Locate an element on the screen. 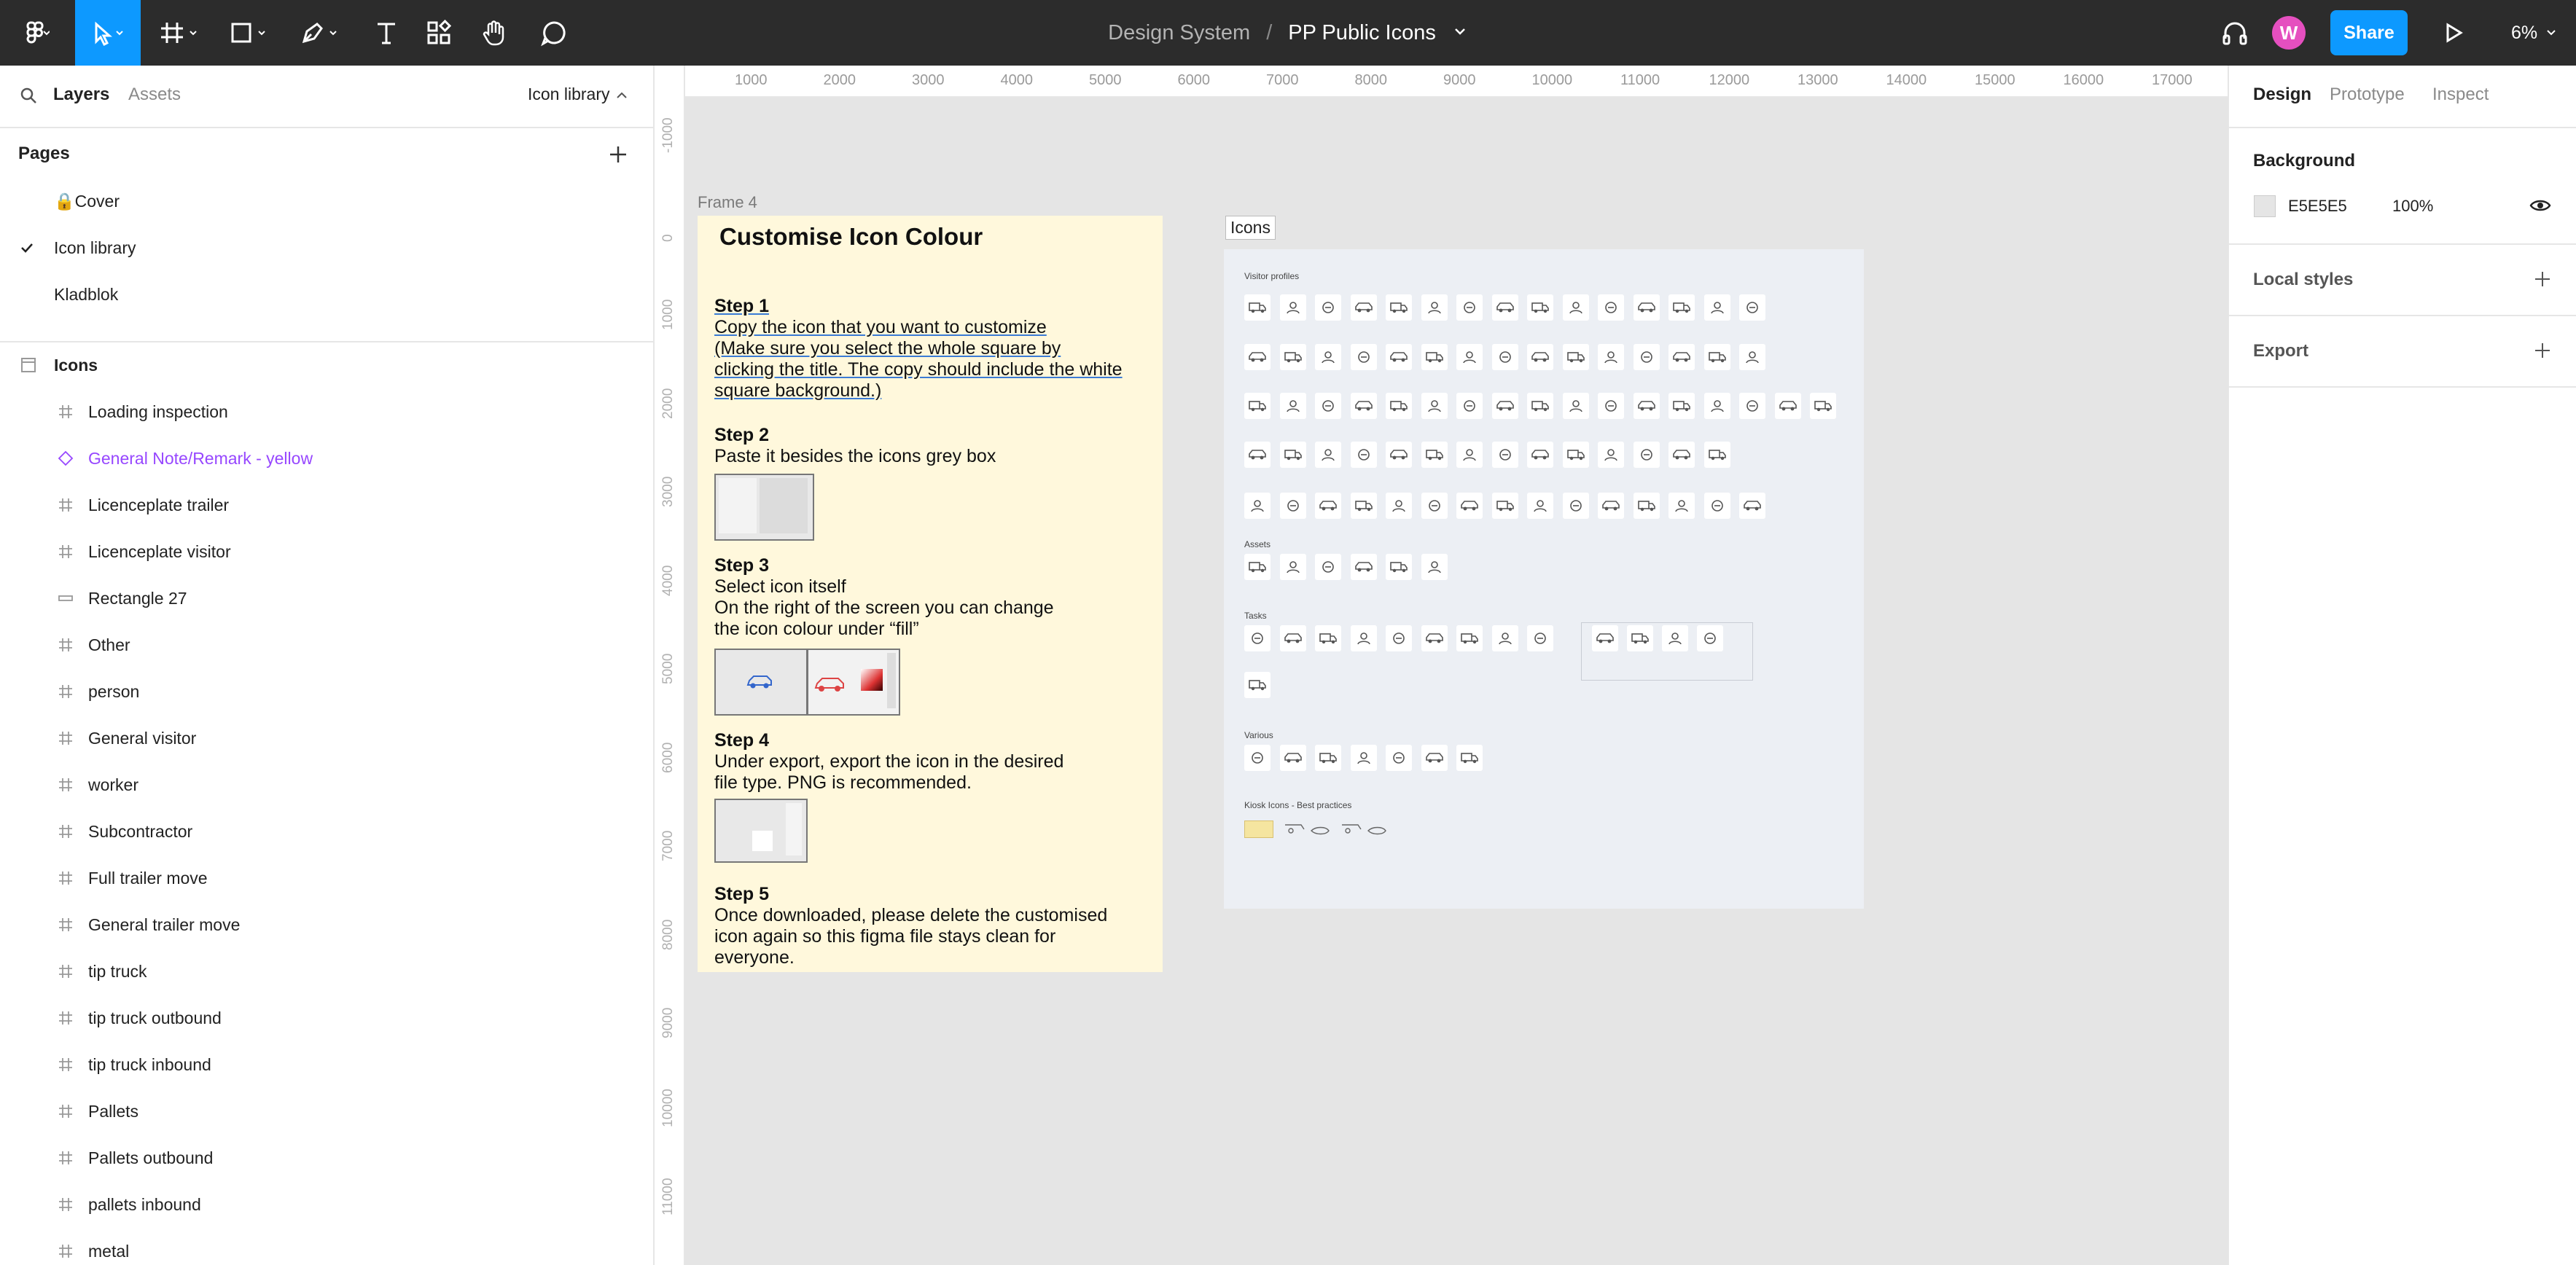 Image resolution: width=2576 pixels, height=1265 pixels. tab-layers: Layers is located at coordinates (81, 95).